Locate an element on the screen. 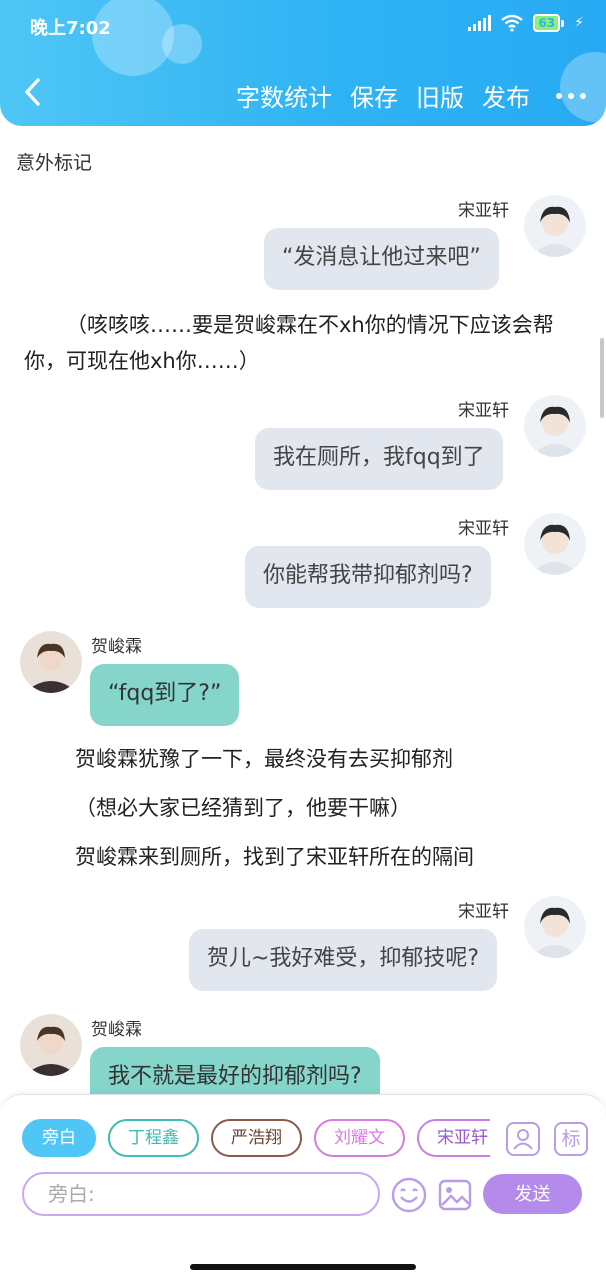  emoji-icon is located at coordinates (409, 1195).